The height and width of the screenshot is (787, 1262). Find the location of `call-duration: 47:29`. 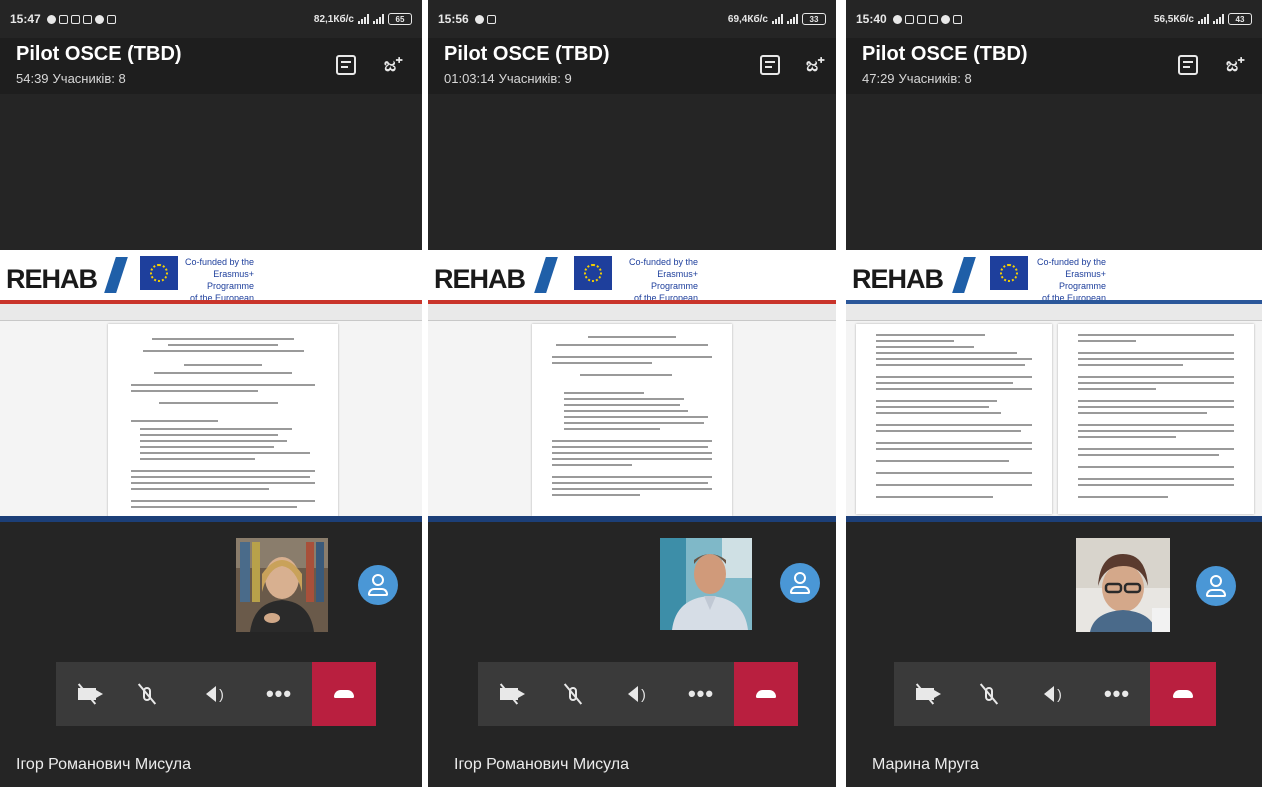

call-duration: 47:29 is located at coordinates (878, 78).